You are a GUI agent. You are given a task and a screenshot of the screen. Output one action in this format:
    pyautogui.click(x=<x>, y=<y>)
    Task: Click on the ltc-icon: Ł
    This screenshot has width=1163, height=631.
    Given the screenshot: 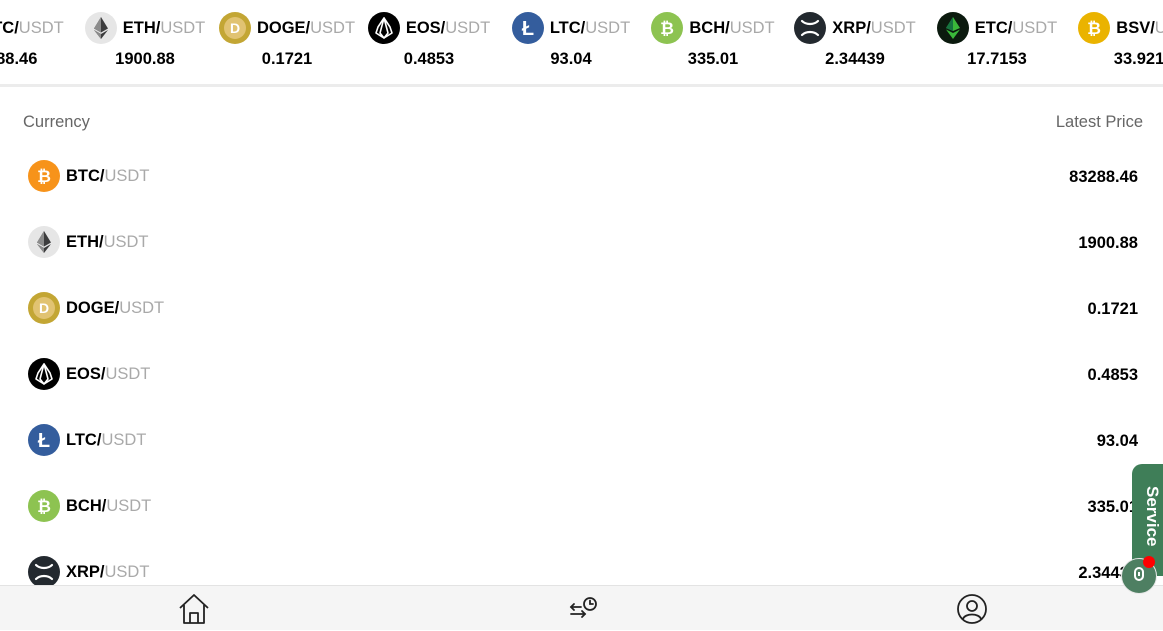 What is the action you would take?
    pyautogui.click(x=44, y=440)
    